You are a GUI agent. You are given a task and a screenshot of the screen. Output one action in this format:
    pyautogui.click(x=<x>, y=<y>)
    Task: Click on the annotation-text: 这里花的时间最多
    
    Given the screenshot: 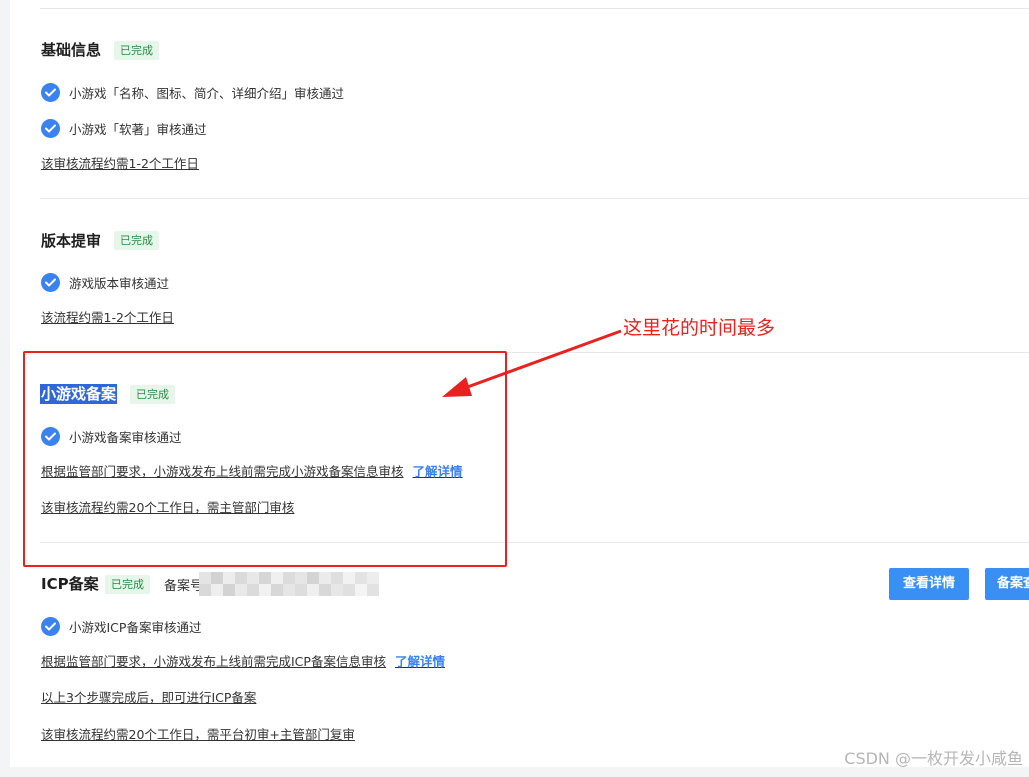 What is the action you would take?
    pyautogui.click(x=699, y=328)
    